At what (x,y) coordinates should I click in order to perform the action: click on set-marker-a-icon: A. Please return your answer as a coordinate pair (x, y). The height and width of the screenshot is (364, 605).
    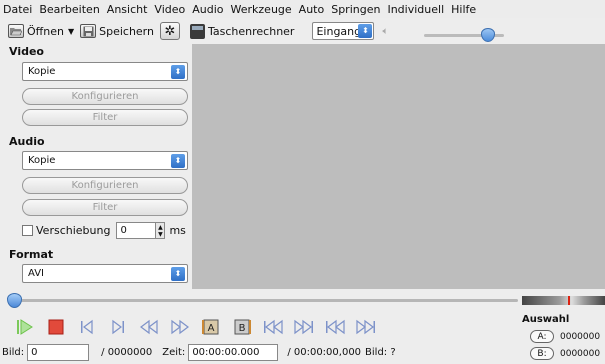
    Looking at the image, I should click on (211, 327).